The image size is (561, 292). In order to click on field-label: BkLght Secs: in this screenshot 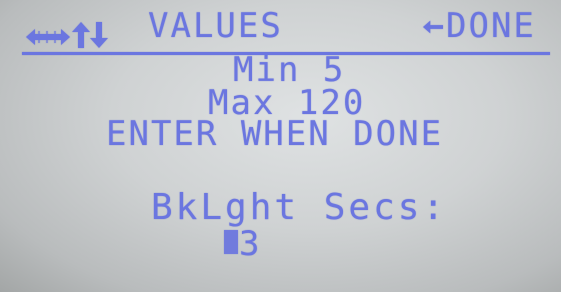, I will do `click(299, 207)`.